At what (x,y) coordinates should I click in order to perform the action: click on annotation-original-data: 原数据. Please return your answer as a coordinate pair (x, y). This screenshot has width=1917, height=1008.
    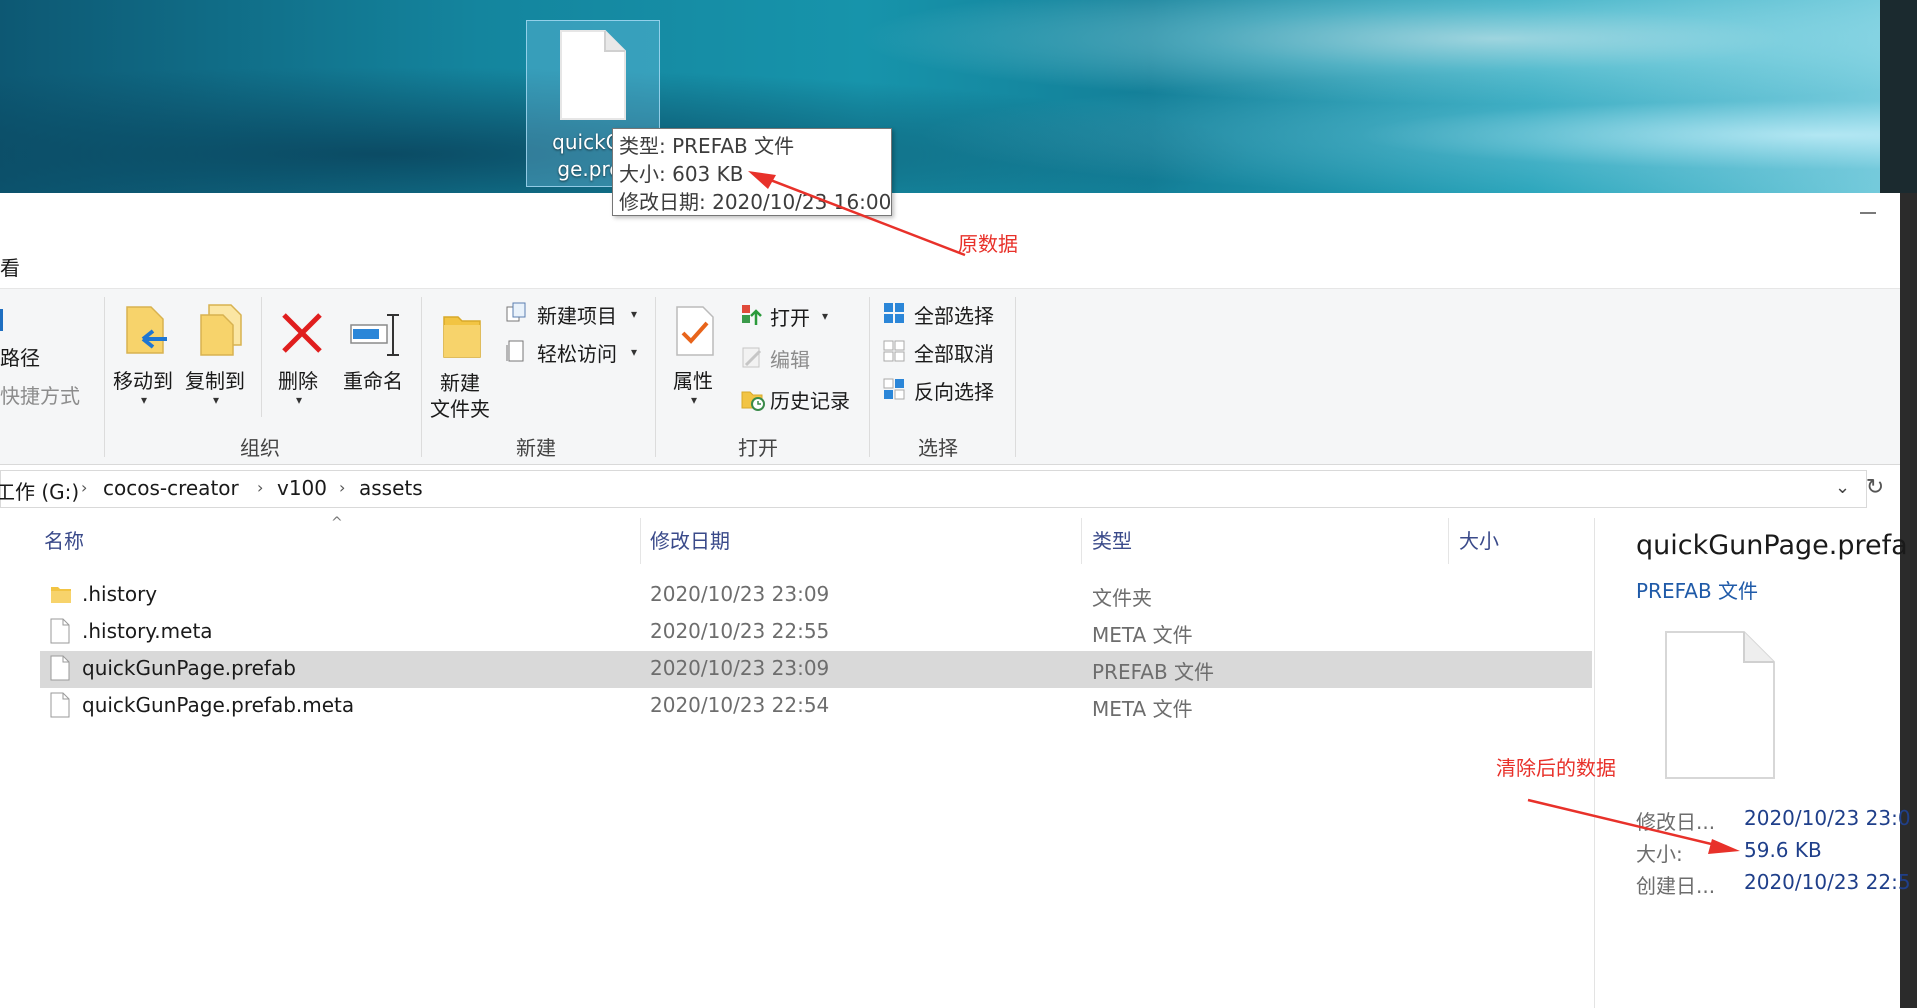
    Looking at the image, I should click on (988, 244).